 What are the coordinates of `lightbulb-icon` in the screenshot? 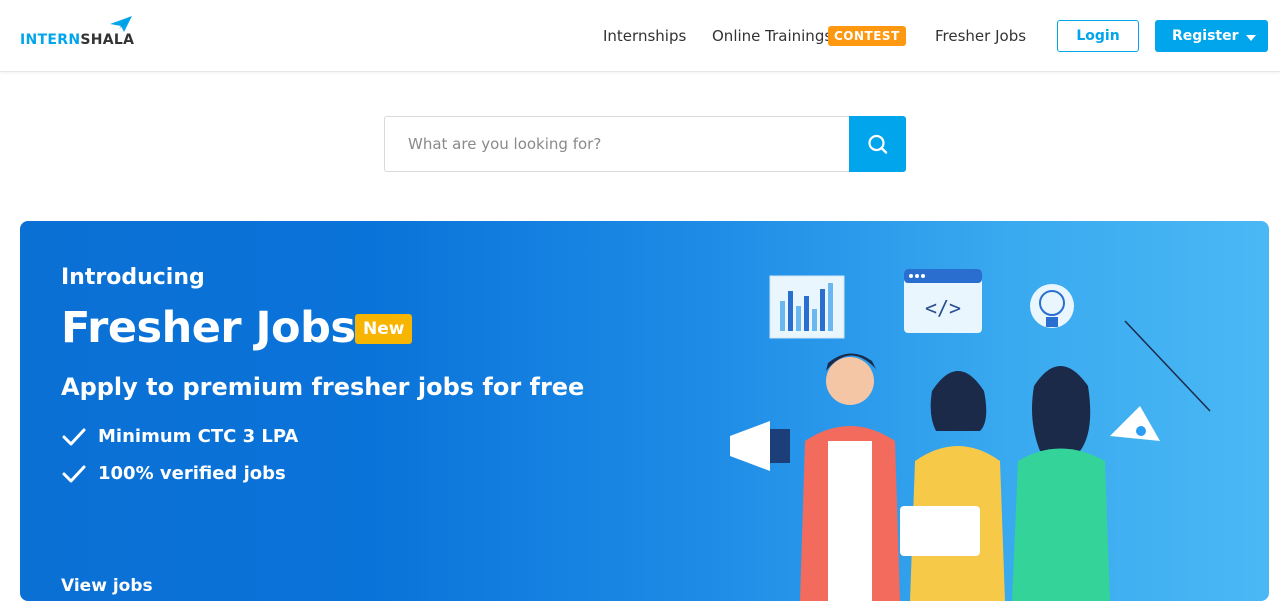 It's located at (1052, 306).